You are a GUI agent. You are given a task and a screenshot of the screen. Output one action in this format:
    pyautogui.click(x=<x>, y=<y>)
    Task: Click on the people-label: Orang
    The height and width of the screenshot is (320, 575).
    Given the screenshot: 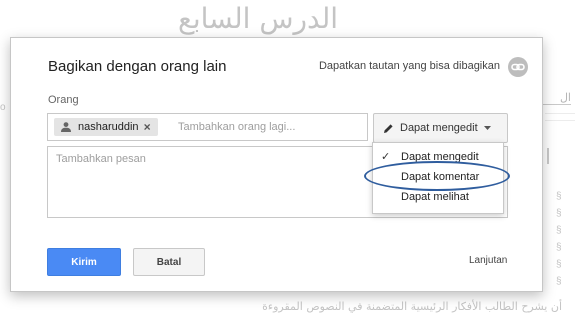 What is the action you would take?
    pyautogui.click(x=63, y=100)
    